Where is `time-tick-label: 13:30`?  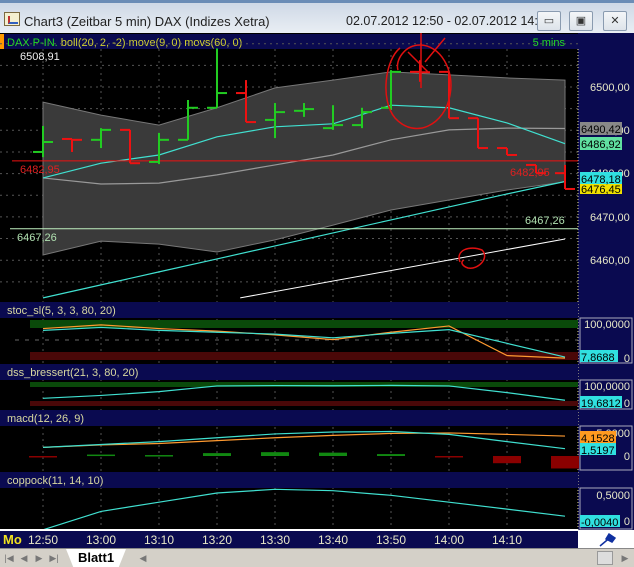
time-tick-label: 13:30 is located at coordinates (275, 540).